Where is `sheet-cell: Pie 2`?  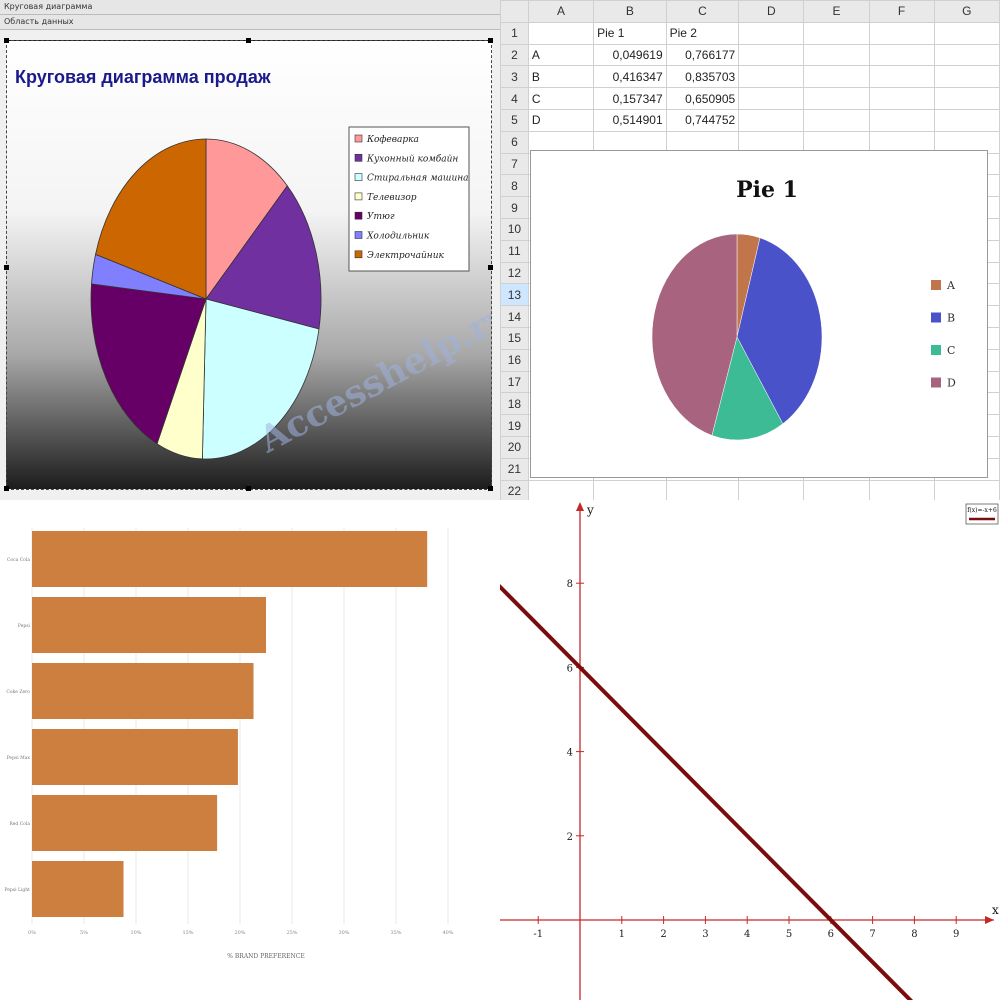
sheet-cell: Pie 2 is located at coordinates (702, 33).